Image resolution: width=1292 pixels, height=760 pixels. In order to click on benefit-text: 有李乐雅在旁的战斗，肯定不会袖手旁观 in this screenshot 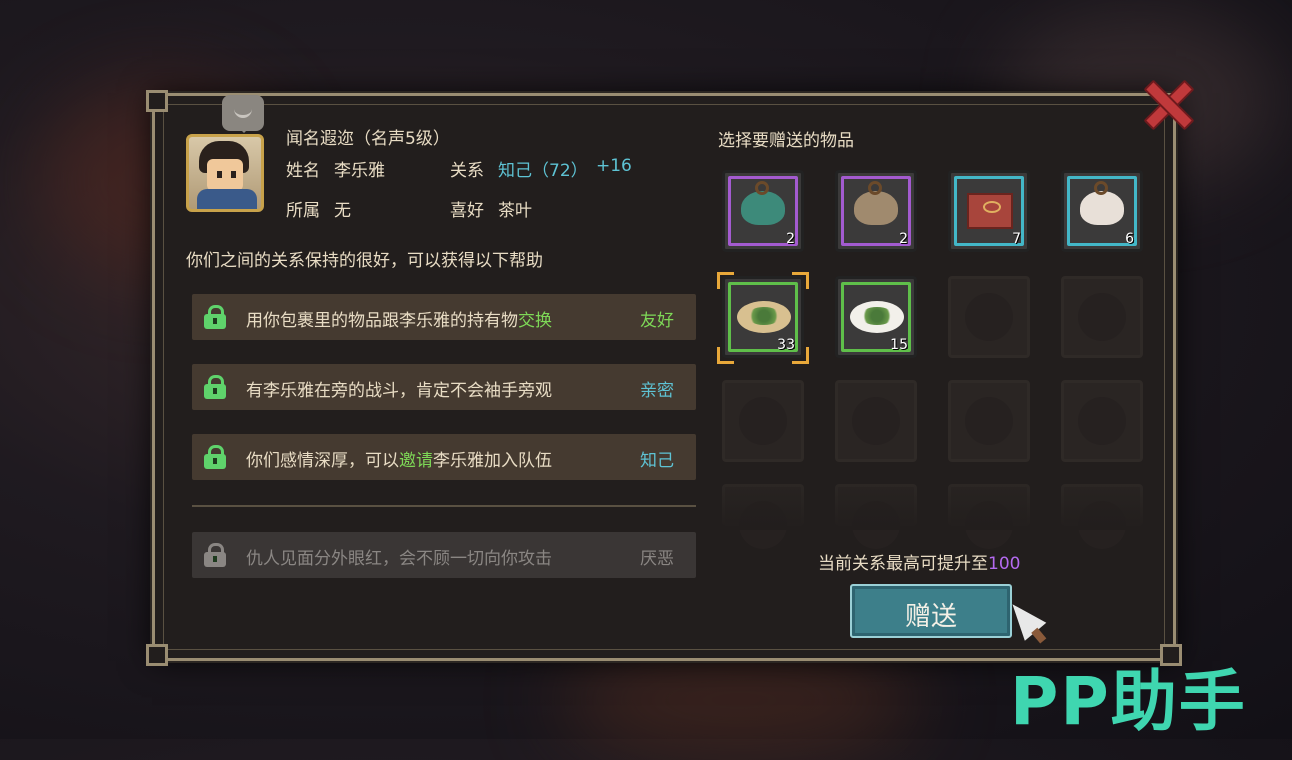, I will do `click(399, 391)`.